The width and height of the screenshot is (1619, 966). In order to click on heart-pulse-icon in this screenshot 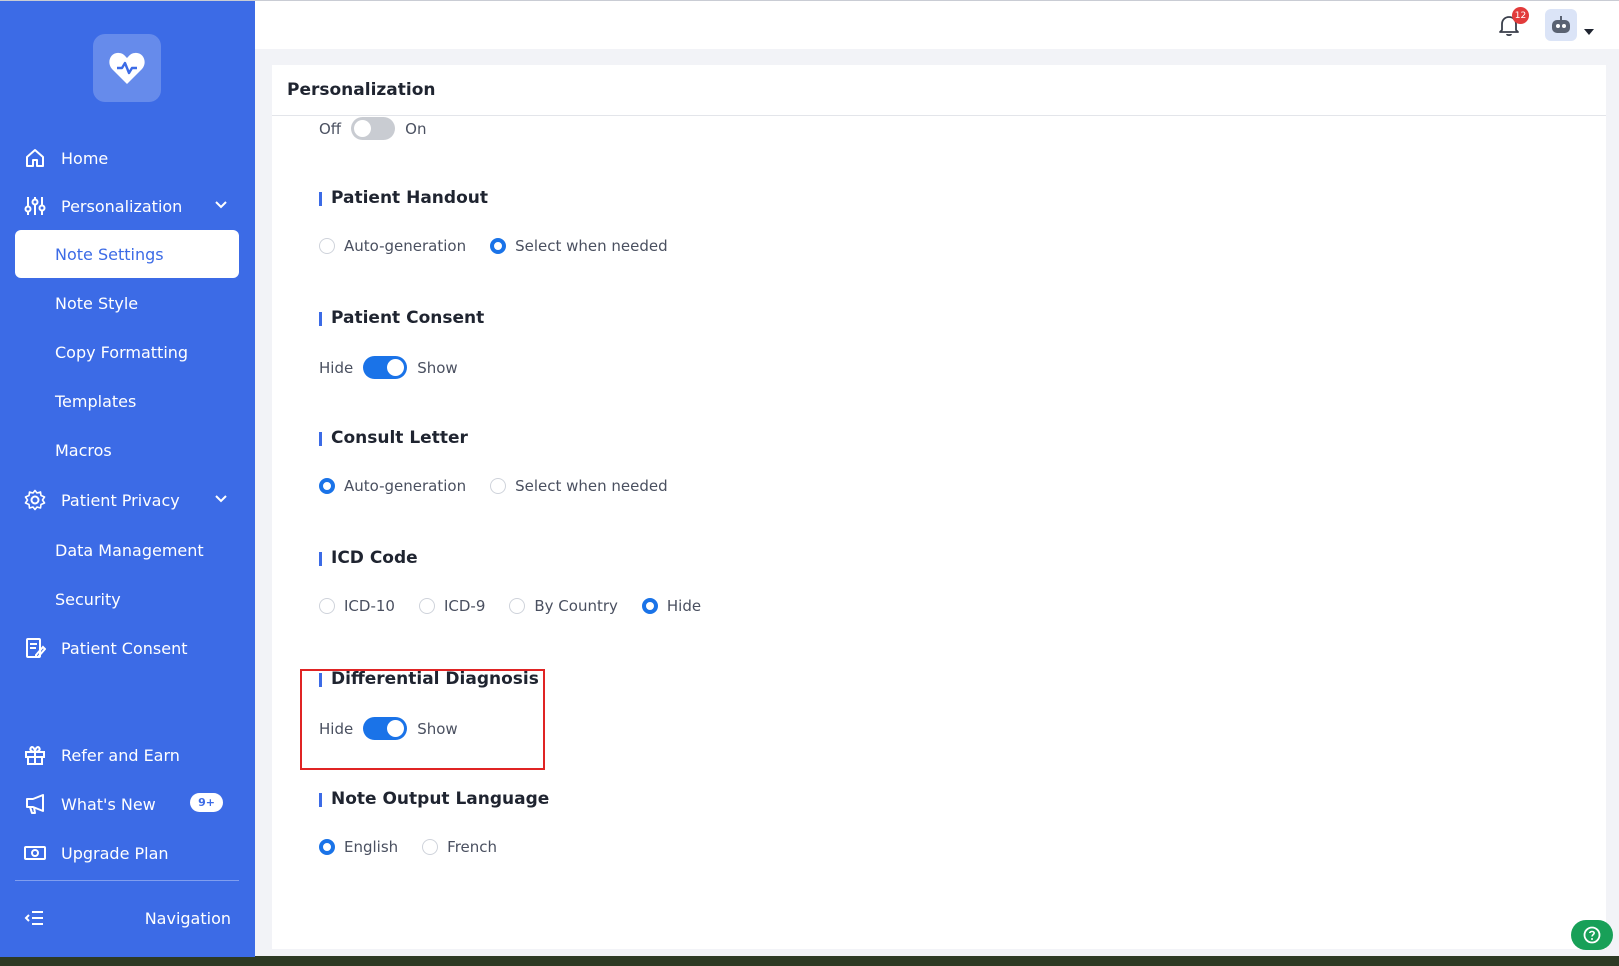, I will do `click(127, 68)`.